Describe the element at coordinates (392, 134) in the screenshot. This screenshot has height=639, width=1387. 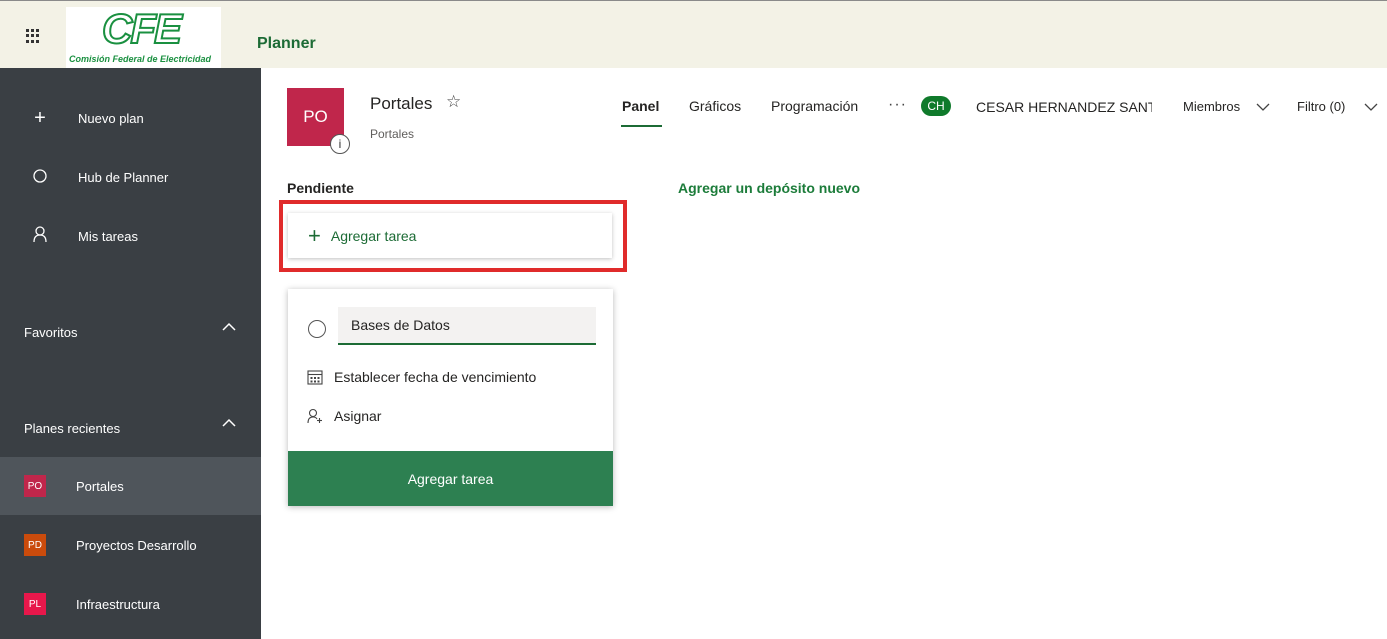
I see `plan-subtitle: Portales` at that location.